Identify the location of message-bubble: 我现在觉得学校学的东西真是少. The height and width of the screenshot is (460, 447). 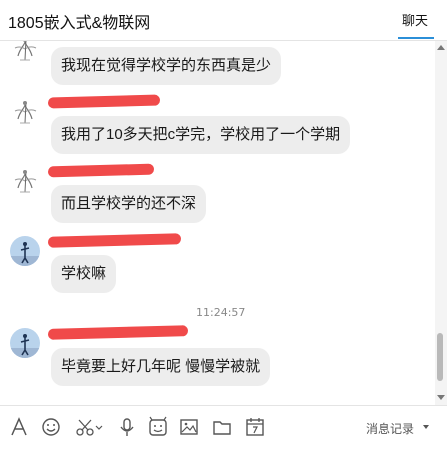
(166, 66).